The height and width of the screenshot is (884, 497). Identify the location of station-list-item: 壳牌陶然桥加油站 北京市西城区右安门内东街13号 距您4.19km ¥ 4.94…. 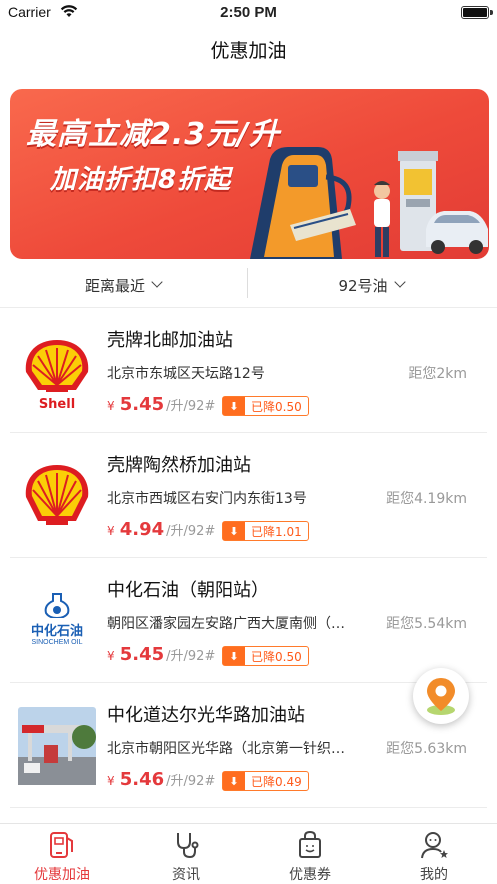
(248, 495).